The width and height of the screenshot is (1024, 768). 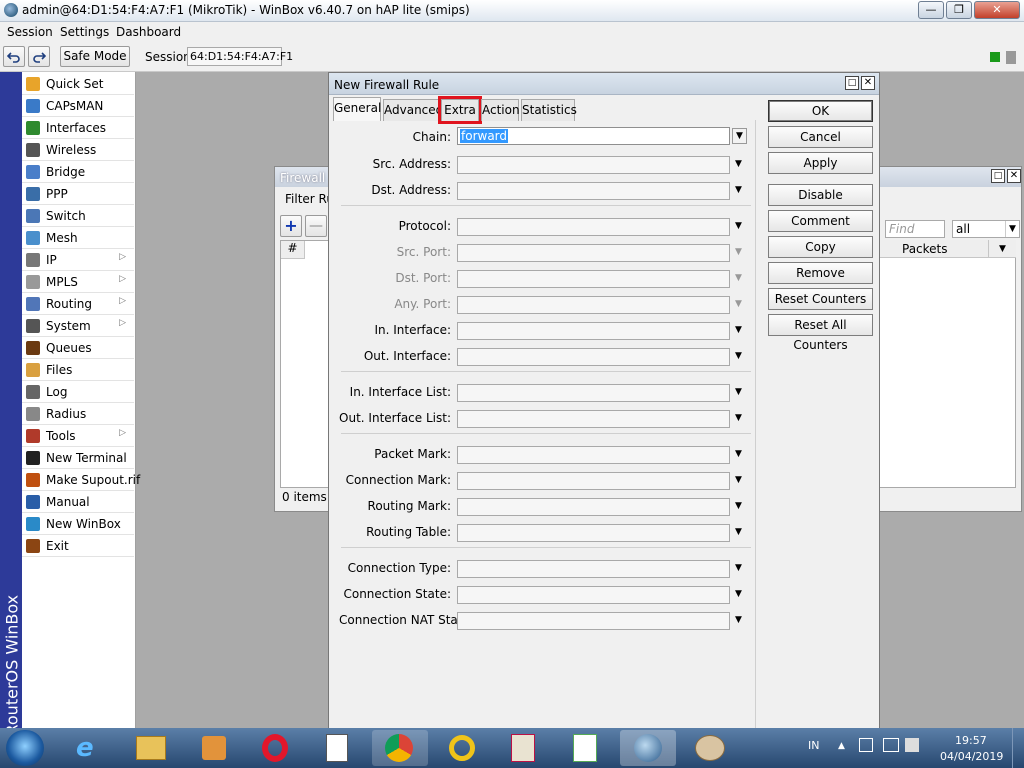 What do you see at coordinates (820, 111) in the screenshot?
I see `ok-button: OK` at bounding box center [820, 111].